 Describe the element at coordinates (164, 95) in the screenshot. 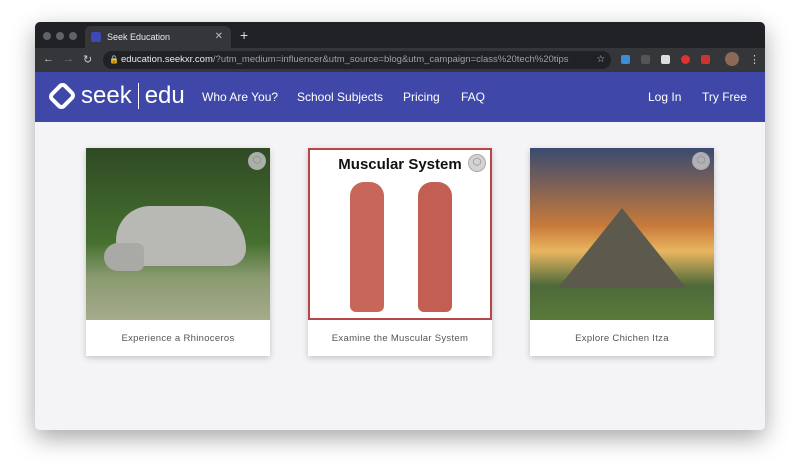

I see `logo-edu-text: edu` at that location.